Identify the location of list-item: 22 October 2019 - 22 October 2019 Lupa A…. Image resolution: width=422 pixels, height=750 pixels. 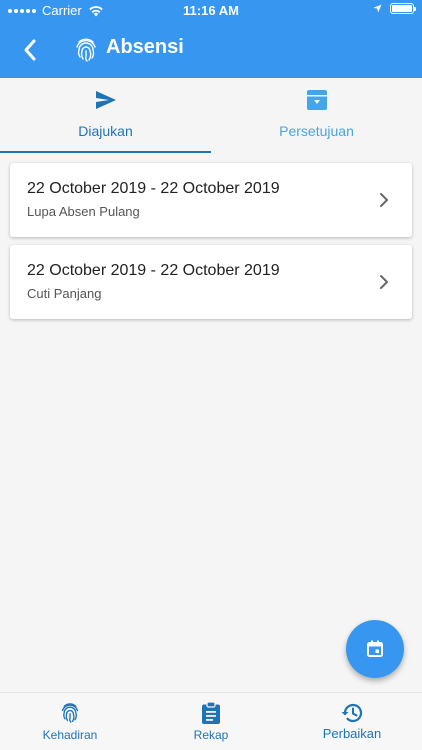
(211, 200).